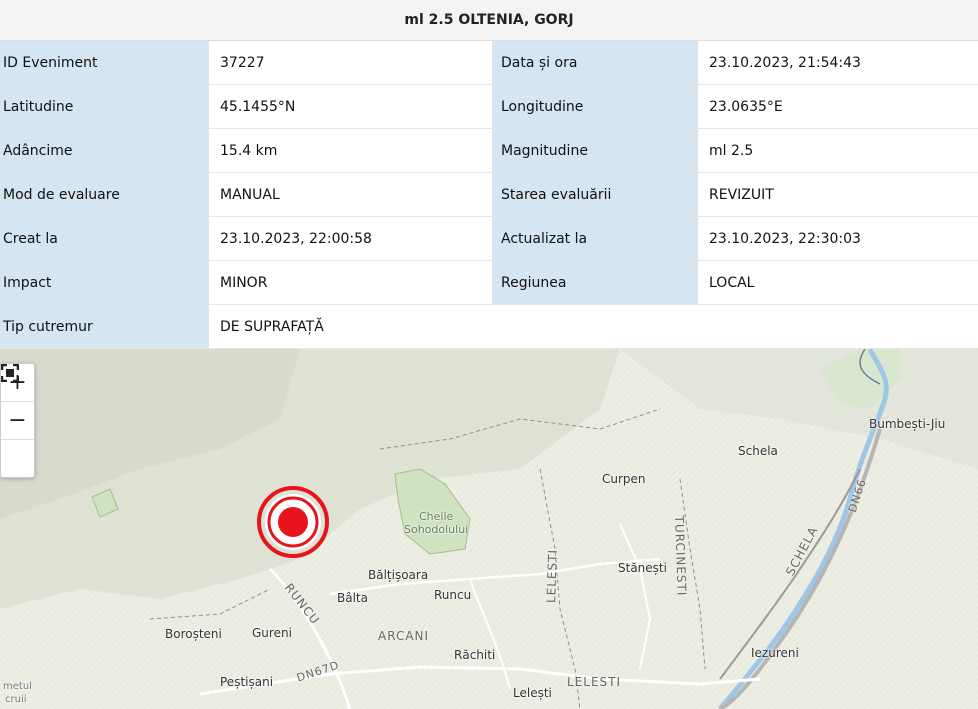 The image size is (978, 709). I want to click on place-label: Peștișani, so click(247, 682).